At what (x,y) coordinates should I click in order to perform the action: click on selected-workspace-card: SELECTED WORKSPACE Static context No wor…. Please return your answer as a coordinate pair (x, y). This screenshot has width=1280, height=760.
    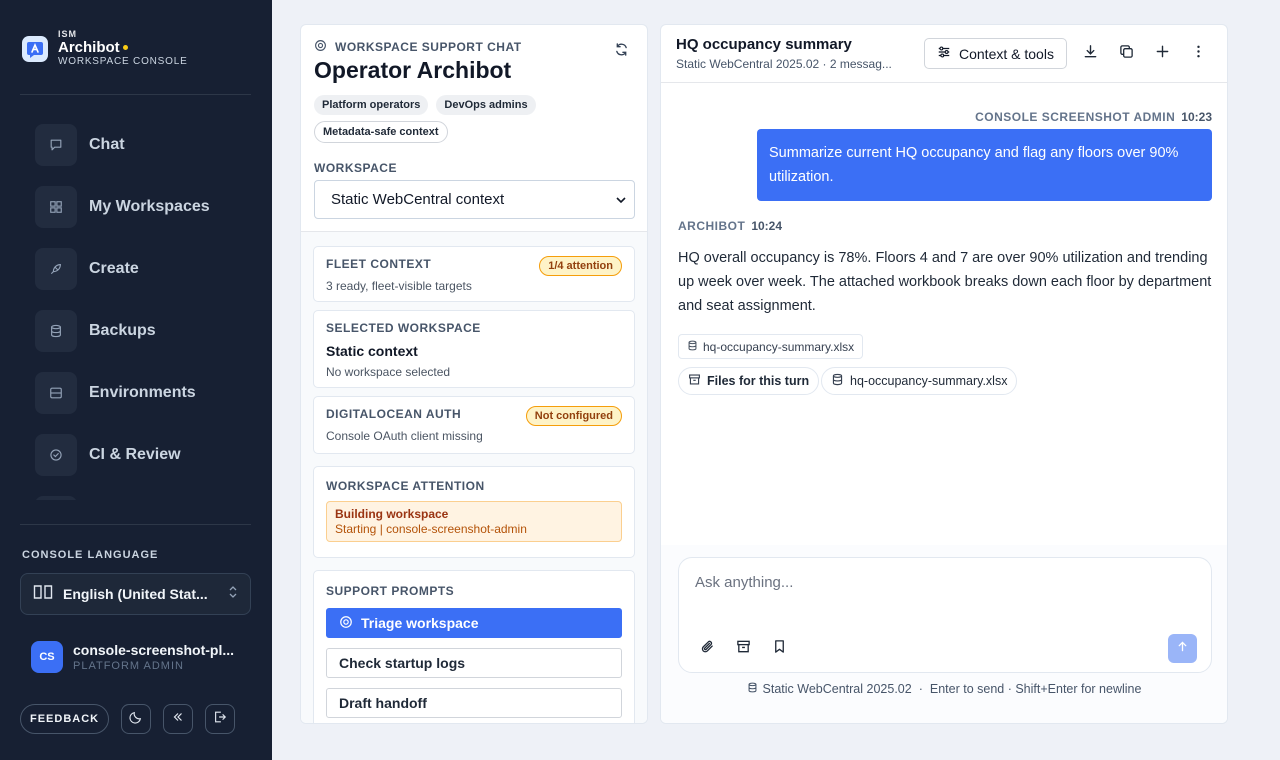
    Looking at the image, I should click on (474, 349).